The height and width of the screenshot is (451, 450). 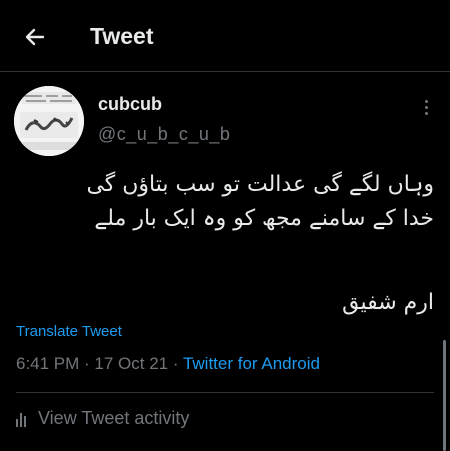 I want to click on avatar, so click(x=49, y=121).